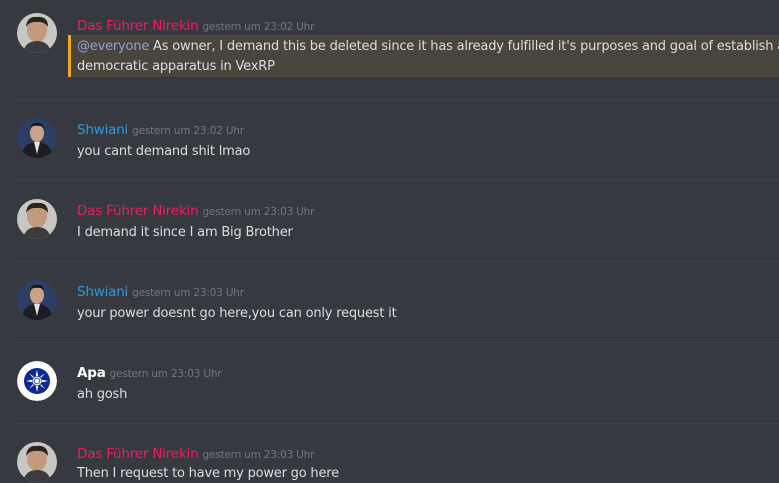  I want to click on message-text: you cant demand shit lmao, so click(164, 151).